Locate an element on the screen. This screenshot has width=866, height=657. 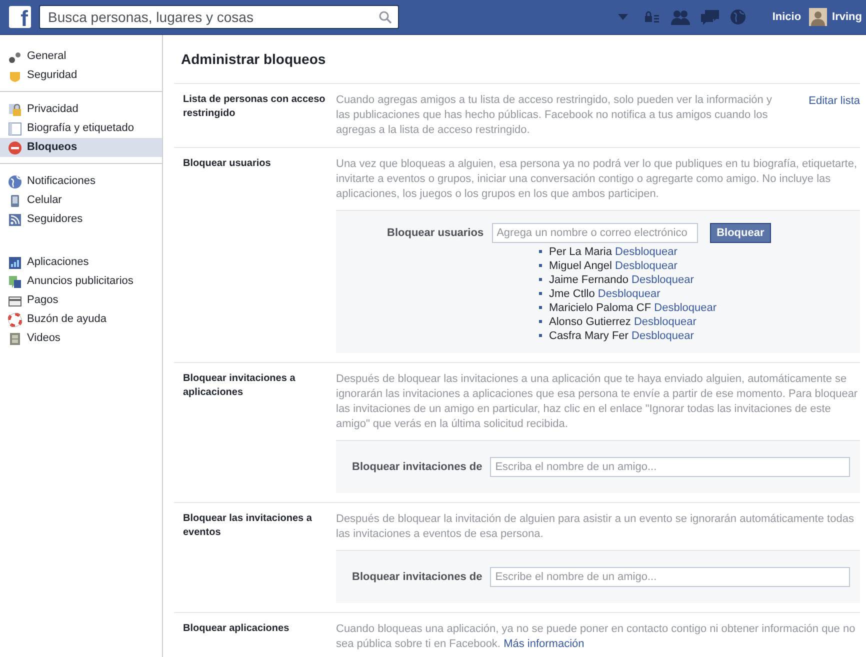
section-label: Bloquear las invitaciones a eventos is located at coordinates (248, 526).